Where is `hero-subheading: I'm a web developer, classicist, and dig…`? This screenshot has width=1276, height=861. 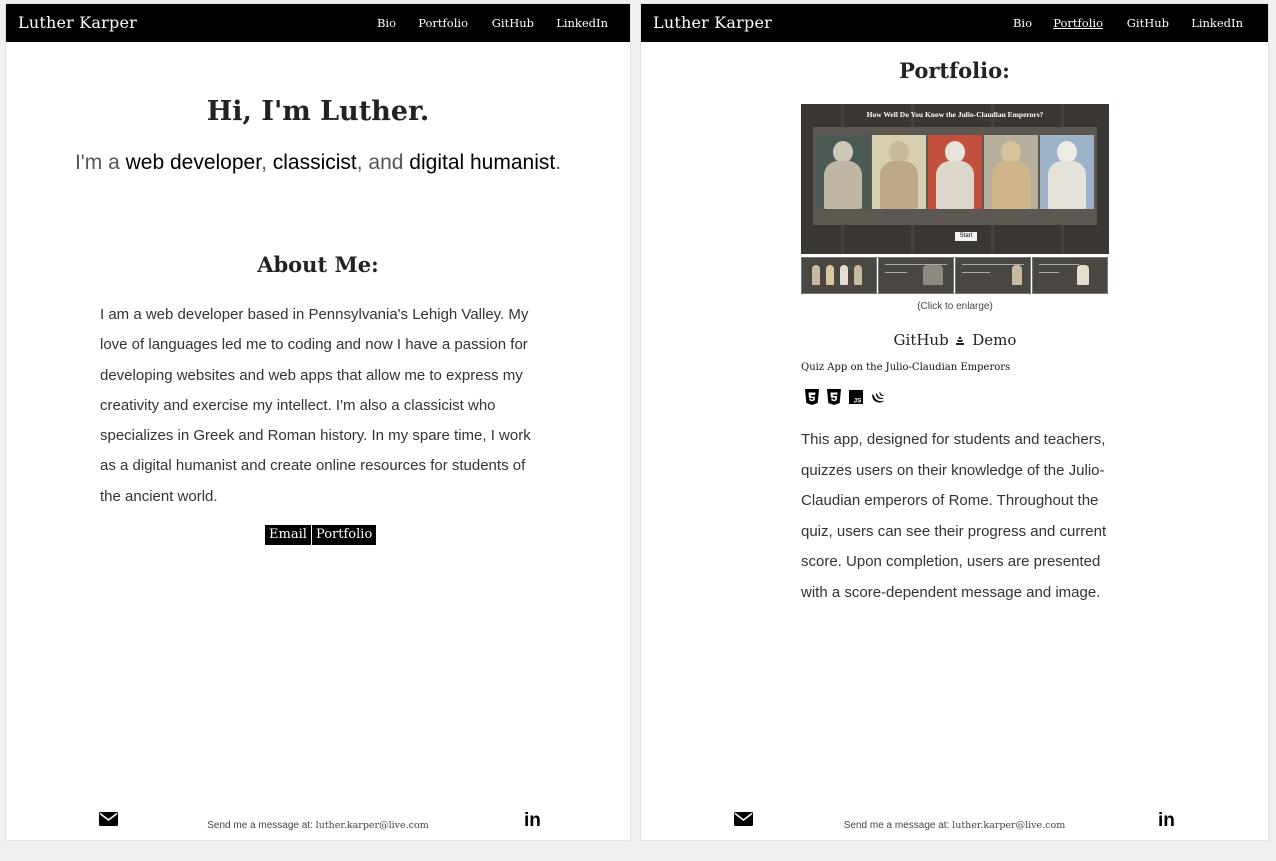
hero-subheading: I'm a web developer, classicist, and dig… is located at coordinates (318, 163).